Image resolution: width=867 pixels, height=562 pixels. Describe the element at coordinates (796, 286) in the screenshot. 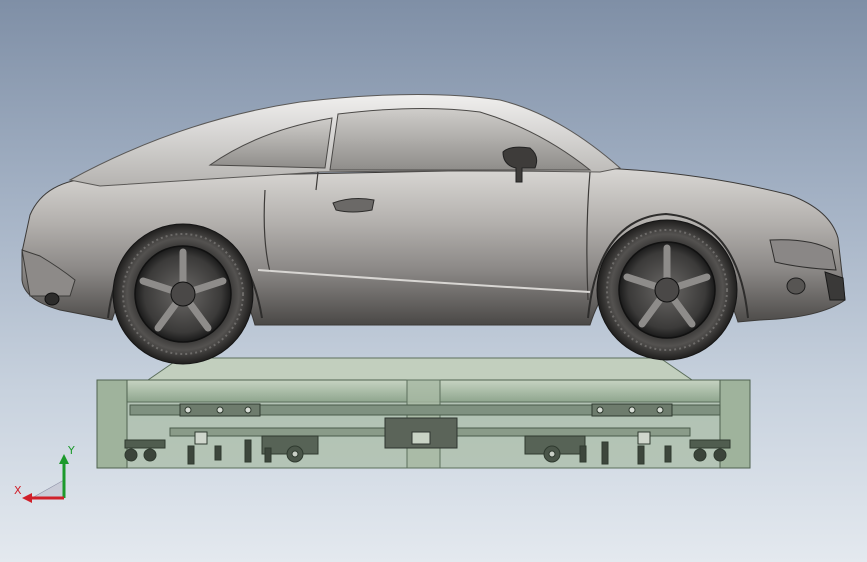

I see `fog-light` at that location.